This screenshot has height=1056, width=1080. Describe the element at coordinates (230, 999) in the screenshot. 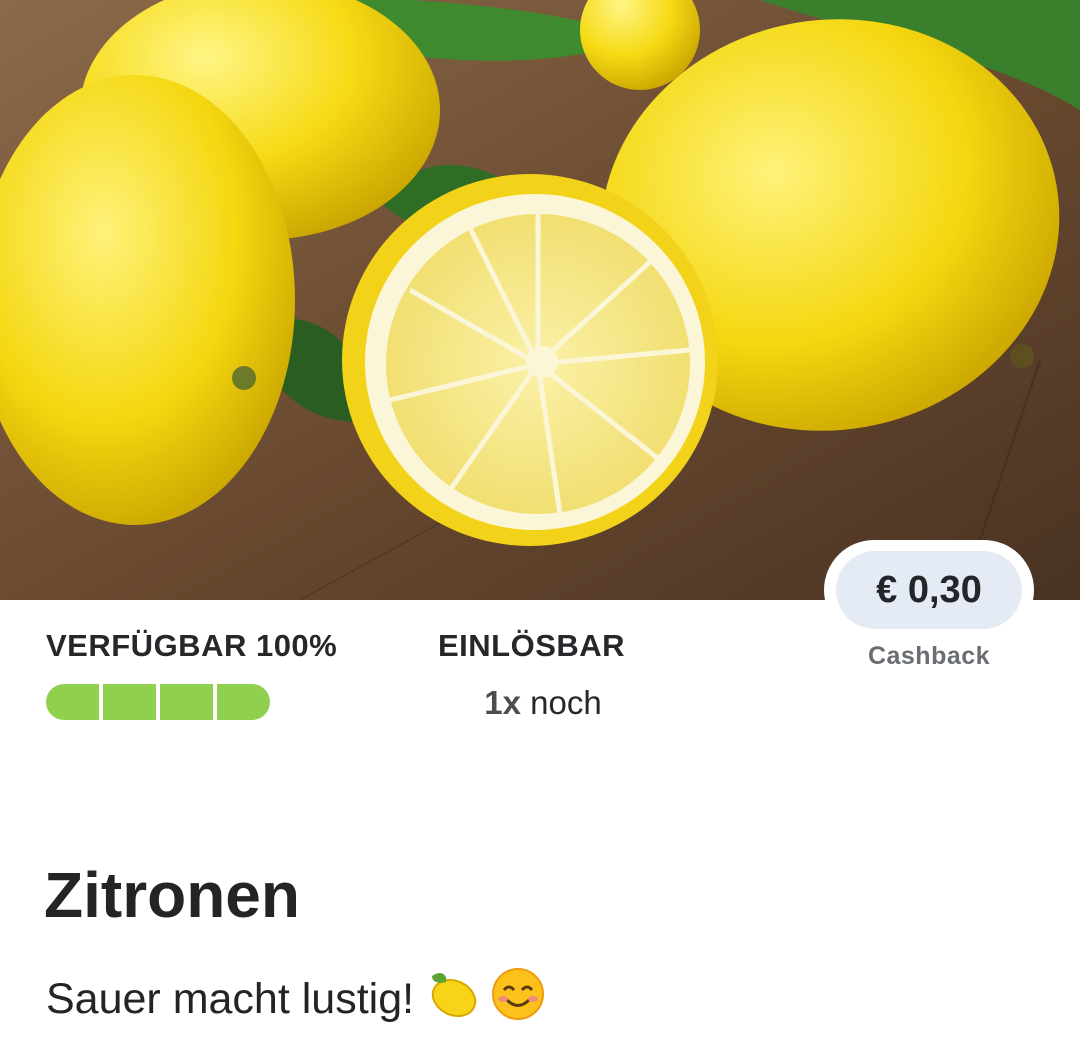

I see `subtitle-text: Sauer macht lustig!` at that location.